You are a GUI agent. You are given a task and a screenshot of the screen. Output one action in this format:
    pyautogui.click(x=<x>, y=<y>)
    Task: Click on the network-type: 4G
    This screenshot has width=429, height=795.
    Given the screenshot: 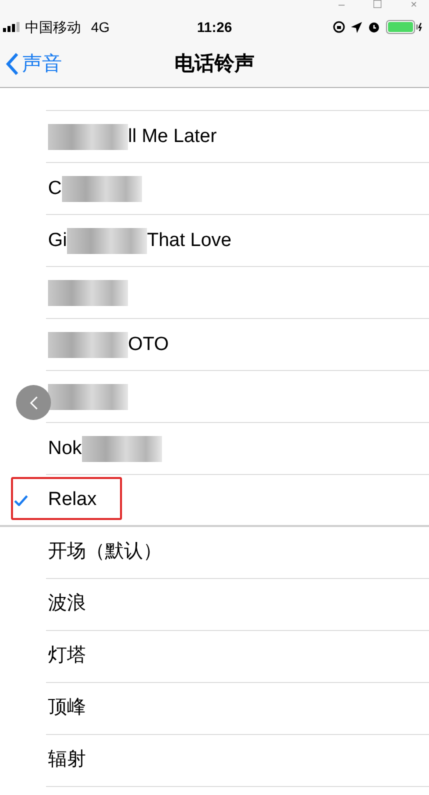 What is the action you would take?
    pyautogui.click(x=100, y=27)
    